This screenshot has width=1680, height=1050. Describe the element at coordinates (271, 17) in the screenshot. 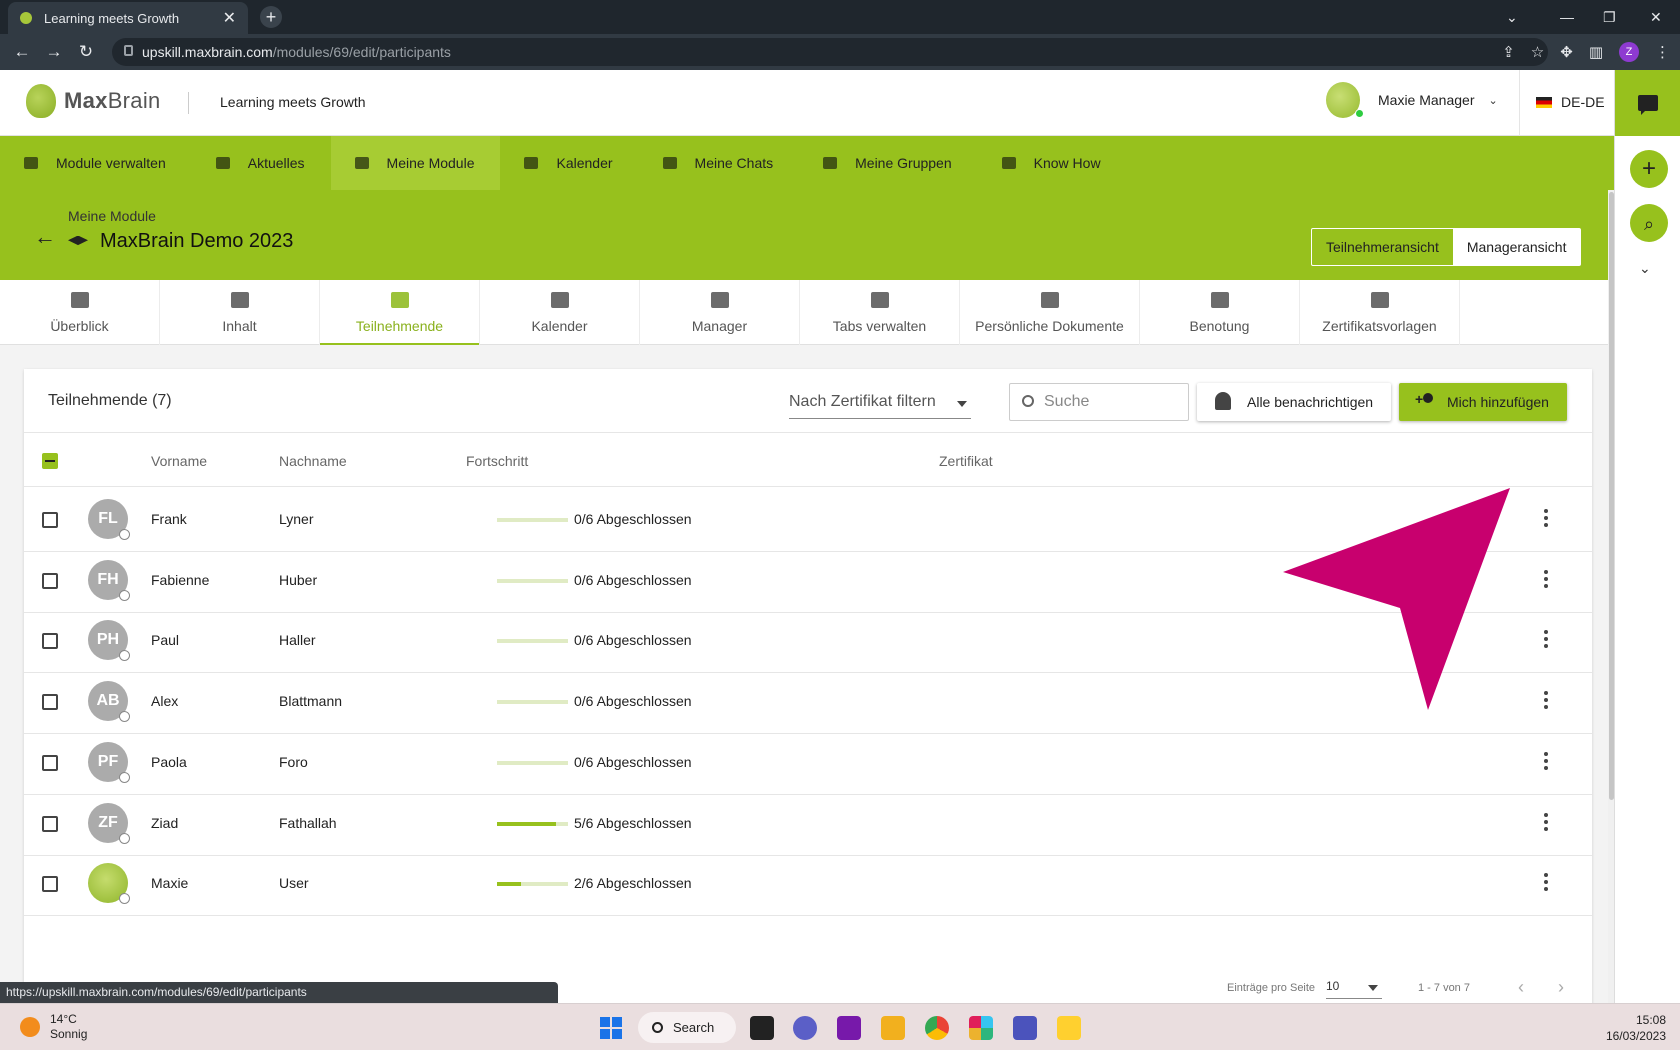

I see `new-tab-button: +` at that location.